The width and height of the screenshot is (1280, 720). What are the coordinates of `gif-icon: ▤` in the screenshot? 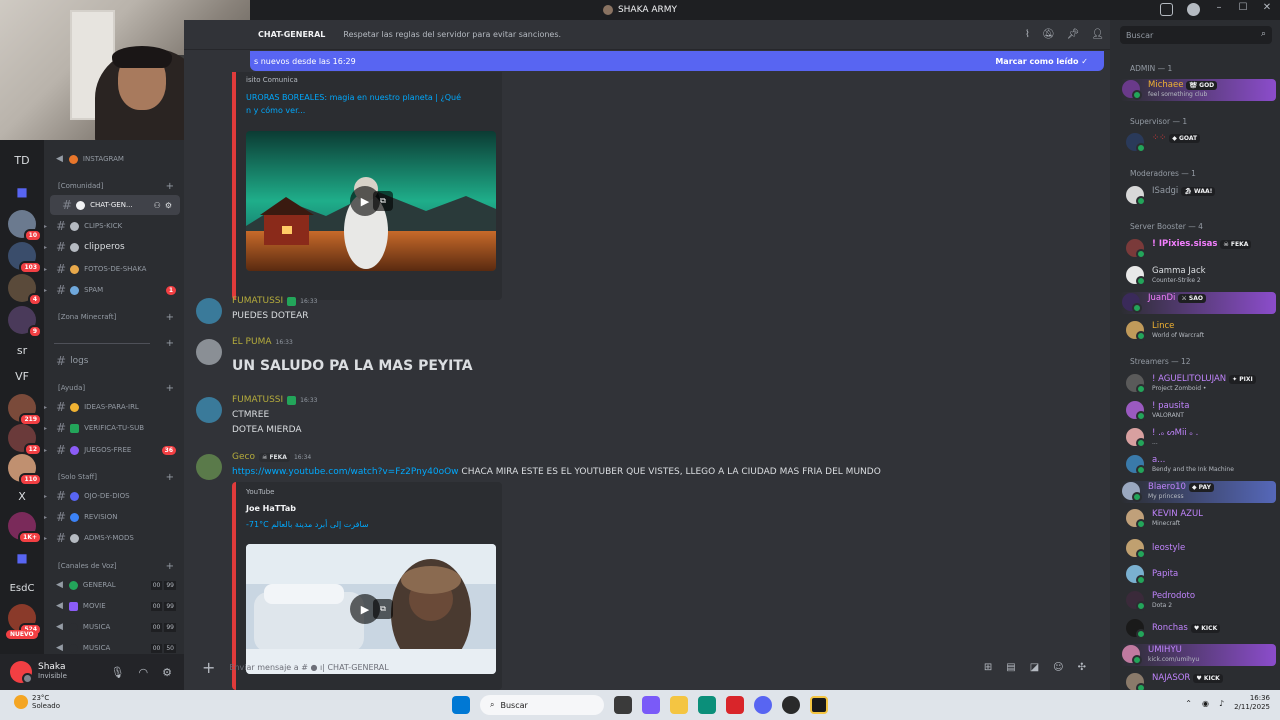 It's located at (1010, 667).